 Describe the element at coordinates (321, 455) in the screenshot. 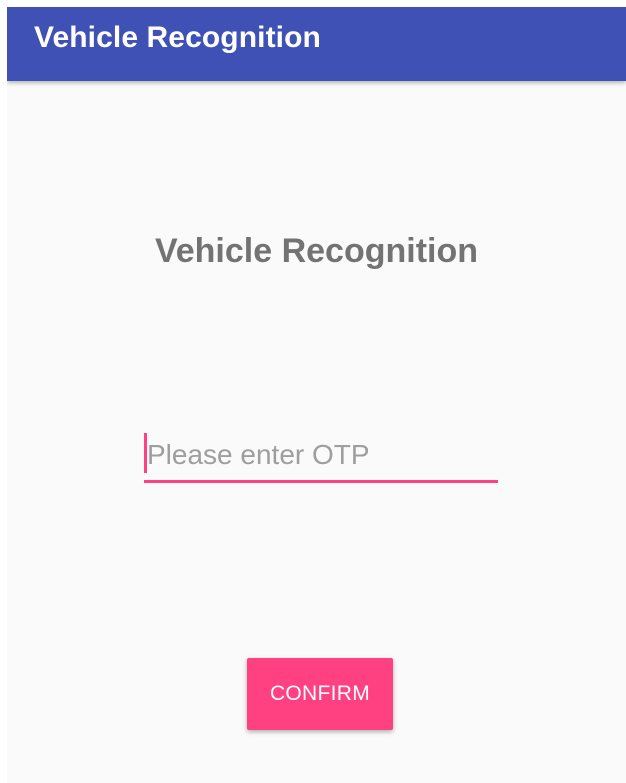

I see `otp-input` at that location.